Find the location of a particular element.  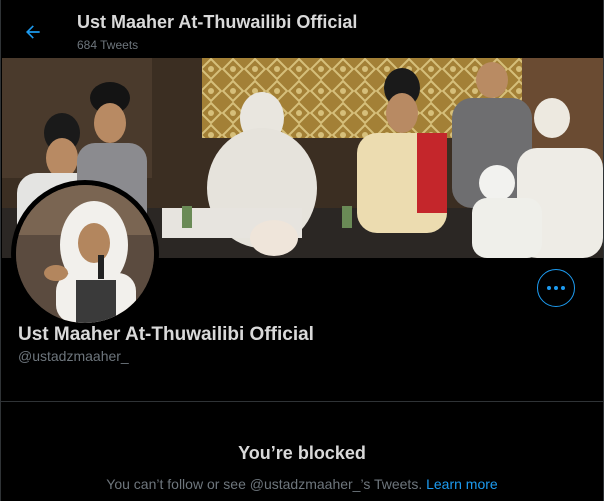

header-title: Ust Maaher At-Thuwailibi Official is located at coordinates (217, 22).